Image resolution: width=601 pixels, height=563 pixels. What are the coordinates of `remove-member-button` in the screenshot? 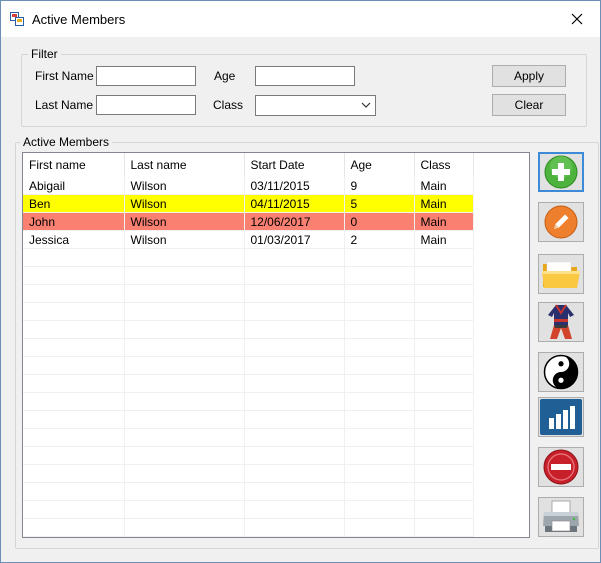 It's located at (561, 467).